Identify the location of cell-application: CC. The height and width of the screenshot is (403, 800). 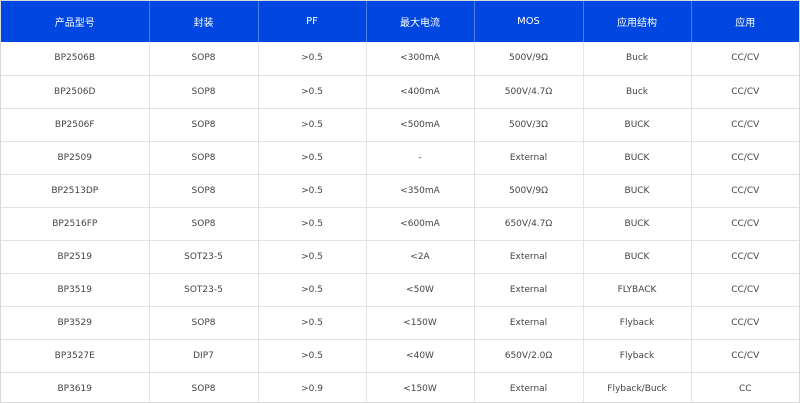
(745, 387).